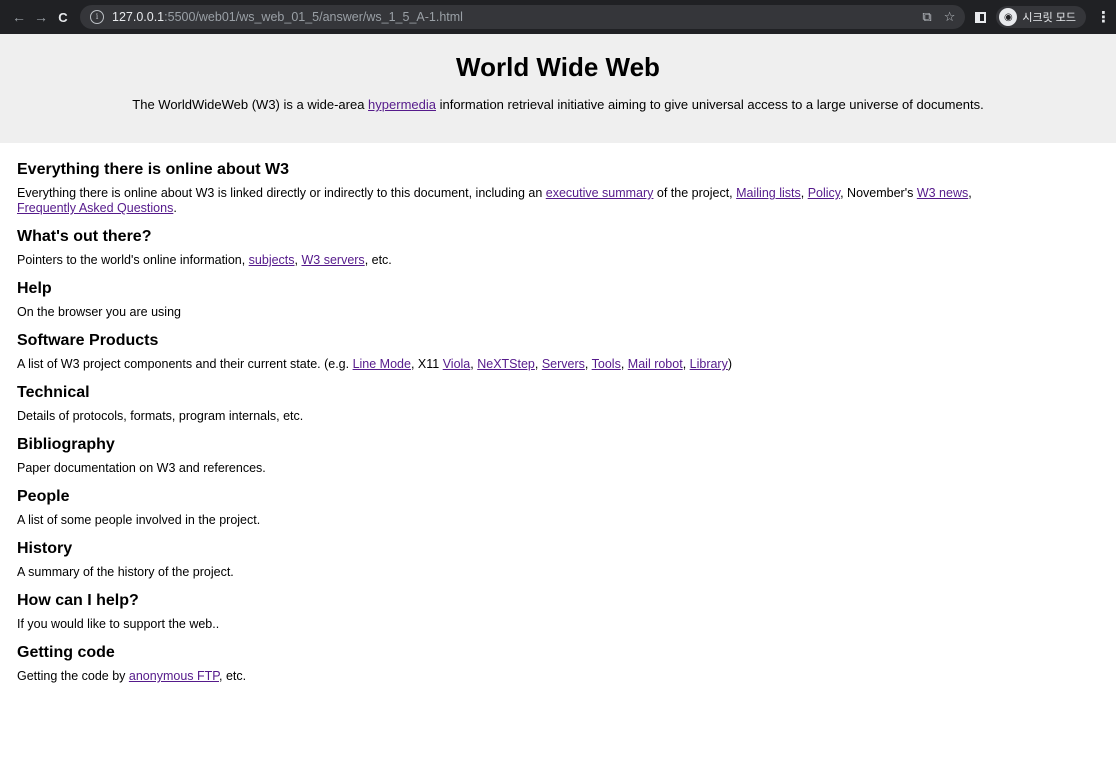 This screenshot has width=1116, height=770. I want to click on side-panel-icon, so click(981, 17).